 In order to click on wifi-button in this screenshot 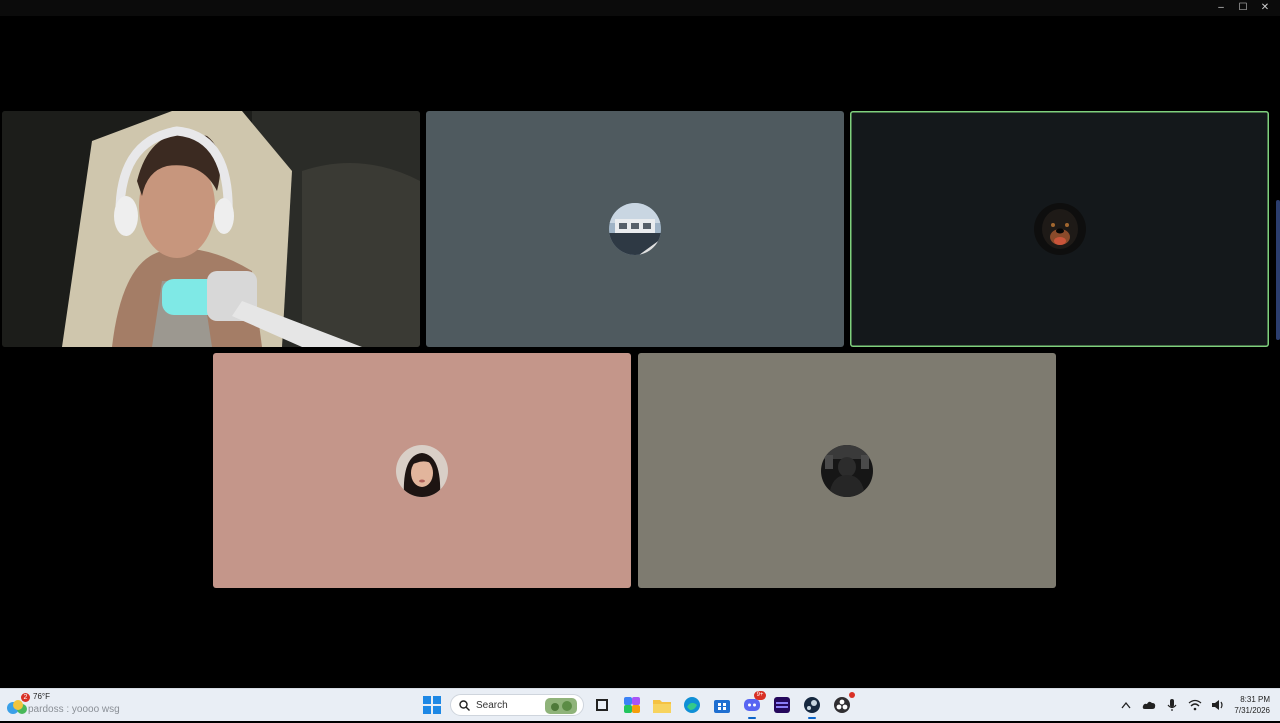, I will do `click(1195, 705)`.